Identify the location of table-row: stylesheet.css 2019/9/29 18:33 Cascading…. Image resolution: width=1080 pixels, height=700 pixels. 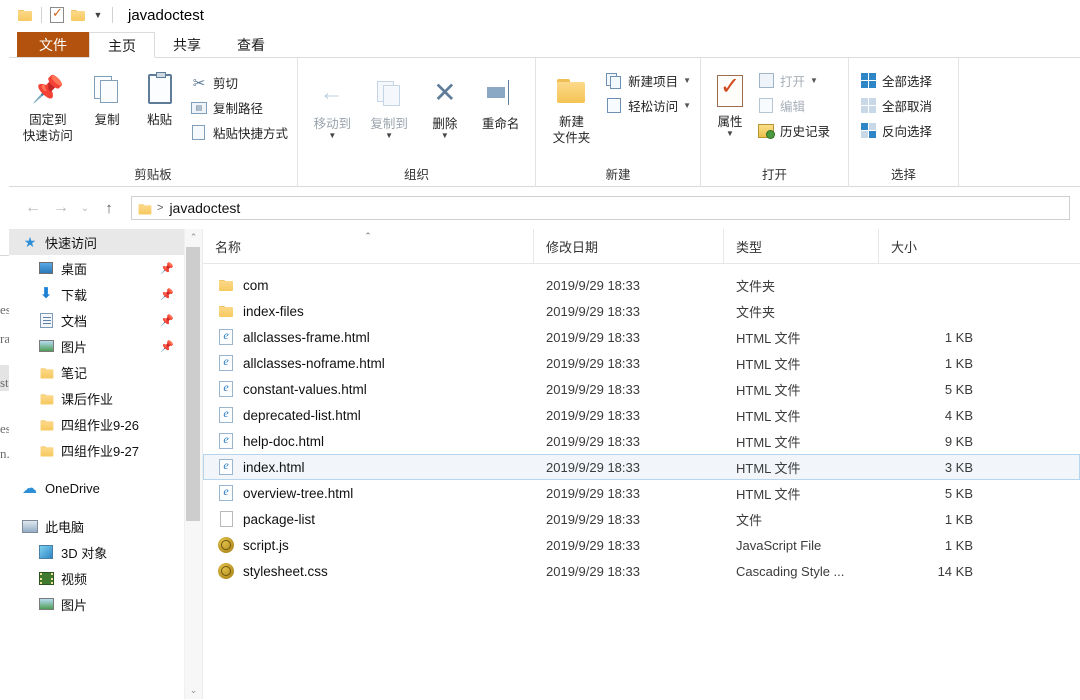
(641, 571).